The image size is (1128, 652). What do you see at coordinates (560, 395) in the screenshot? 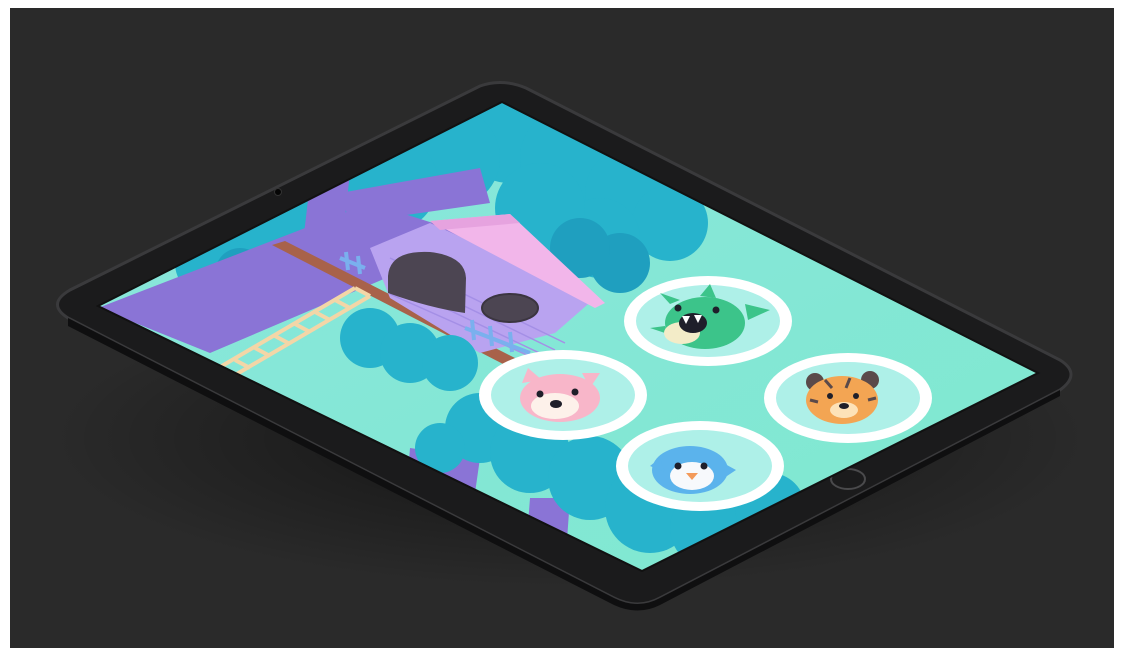
I see `pink-fox-icon` at bounding box center [560, 395].